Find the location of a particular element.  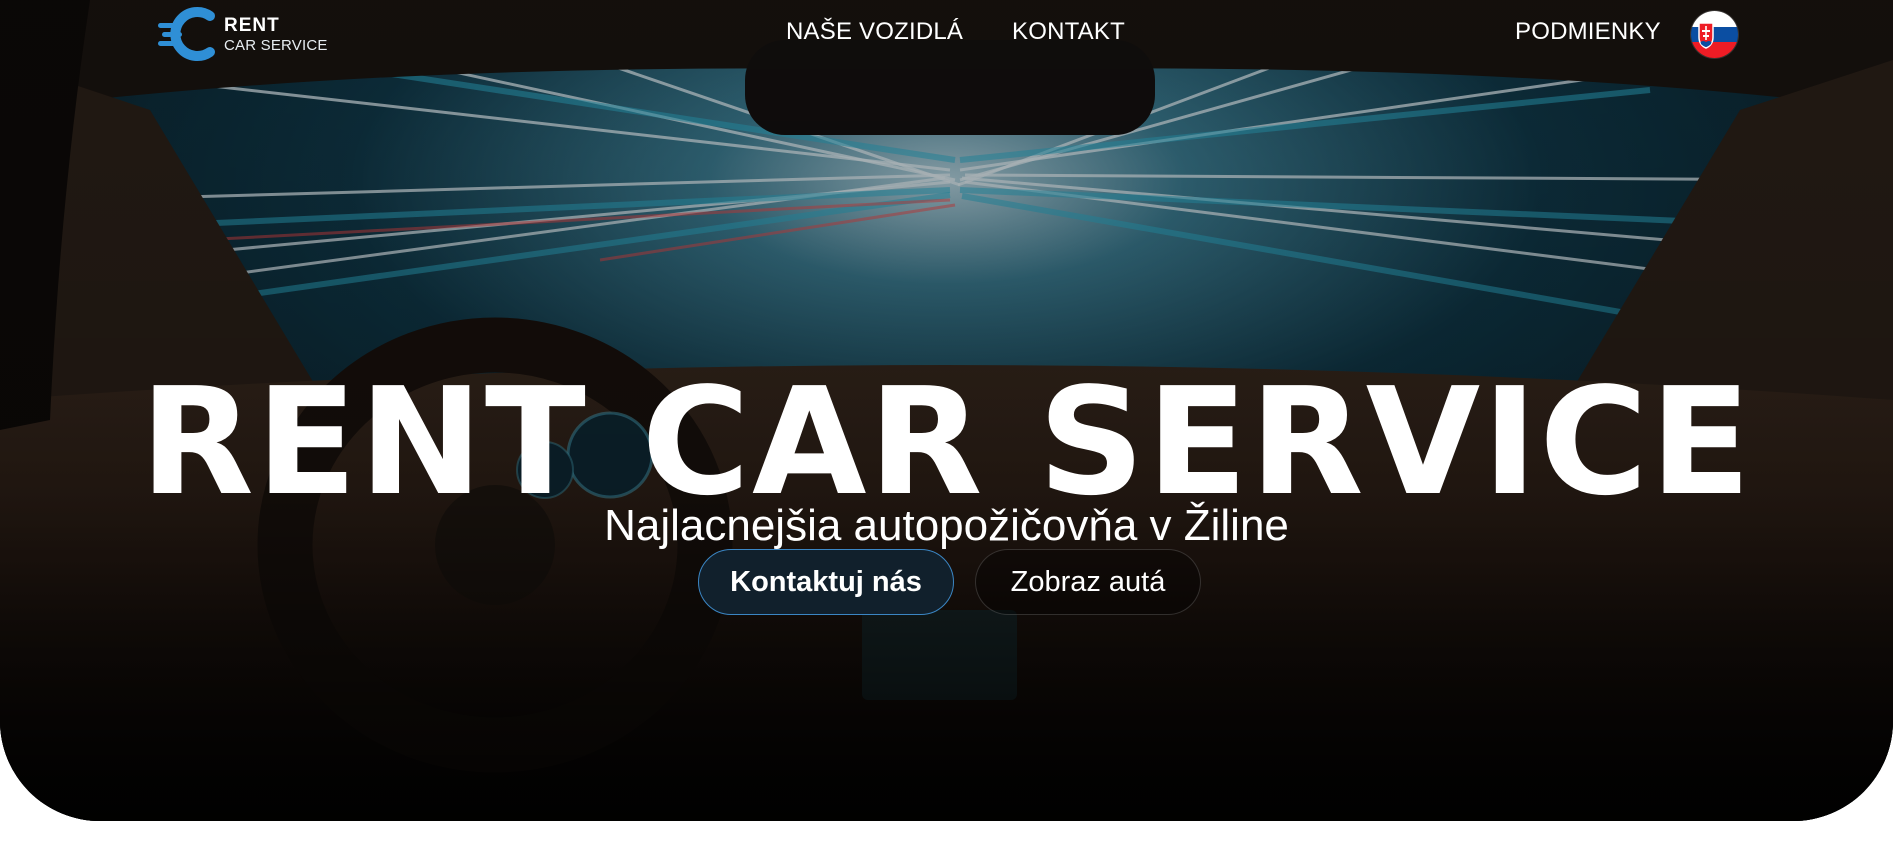

logo-text: RENT CAR SERVICE is located at coordinates (276, 34).